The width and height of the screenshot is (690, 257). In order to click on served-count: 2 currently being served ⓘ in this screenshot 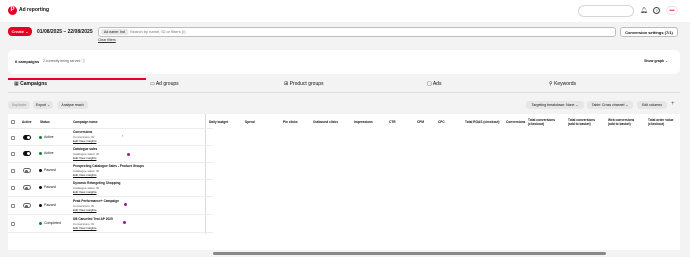, I will do `click(64, 61)`.